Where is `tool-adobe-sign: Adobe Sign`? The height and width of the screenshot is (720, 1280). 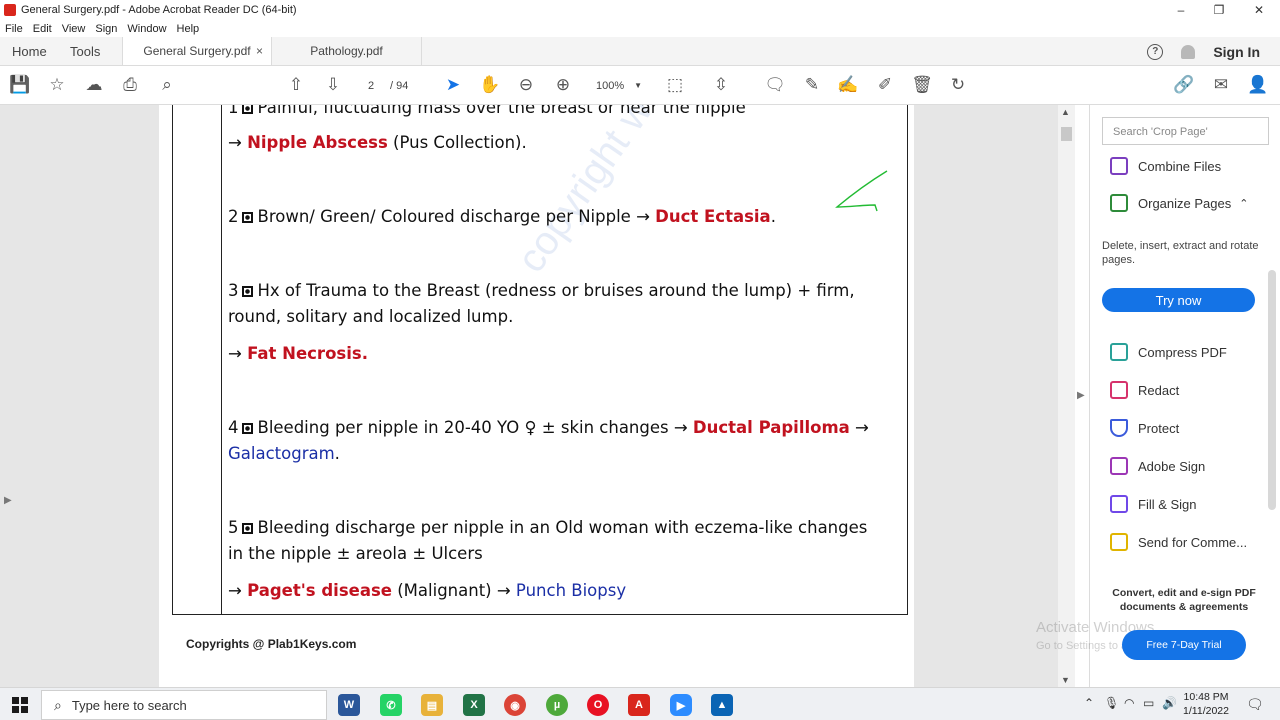
tool-adobe-sign: Adobe Sign is located at coordinates (1157, 466).